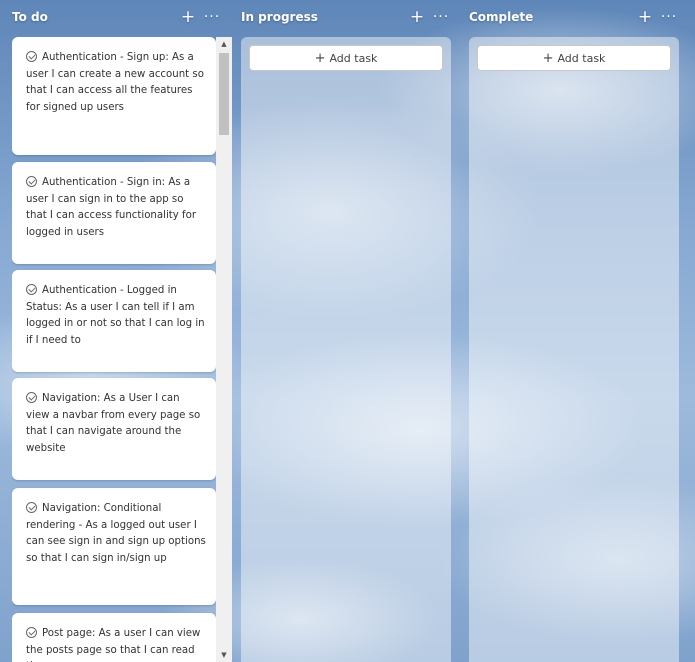 The height and width of the screenshot is (662, 695). Describe the element at coordinates (501, 17) in the screenshot. I see `column-title: Complete` at that location.